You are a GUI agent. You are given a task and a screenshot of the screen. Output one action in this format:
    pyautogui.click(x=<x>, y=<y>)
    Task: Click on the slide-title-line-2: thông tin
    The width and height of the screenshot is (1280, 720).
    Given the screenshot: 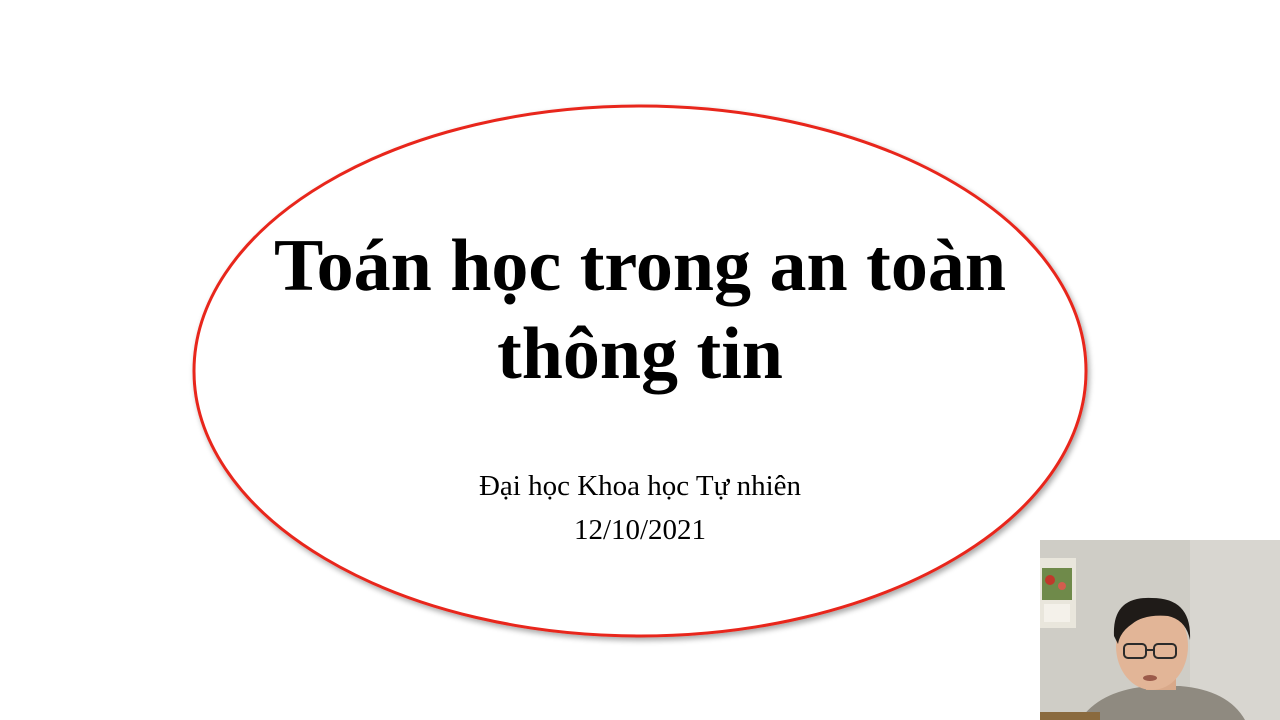 What is the action you would take?
    pyautogui.click(x=640, y=354)
    